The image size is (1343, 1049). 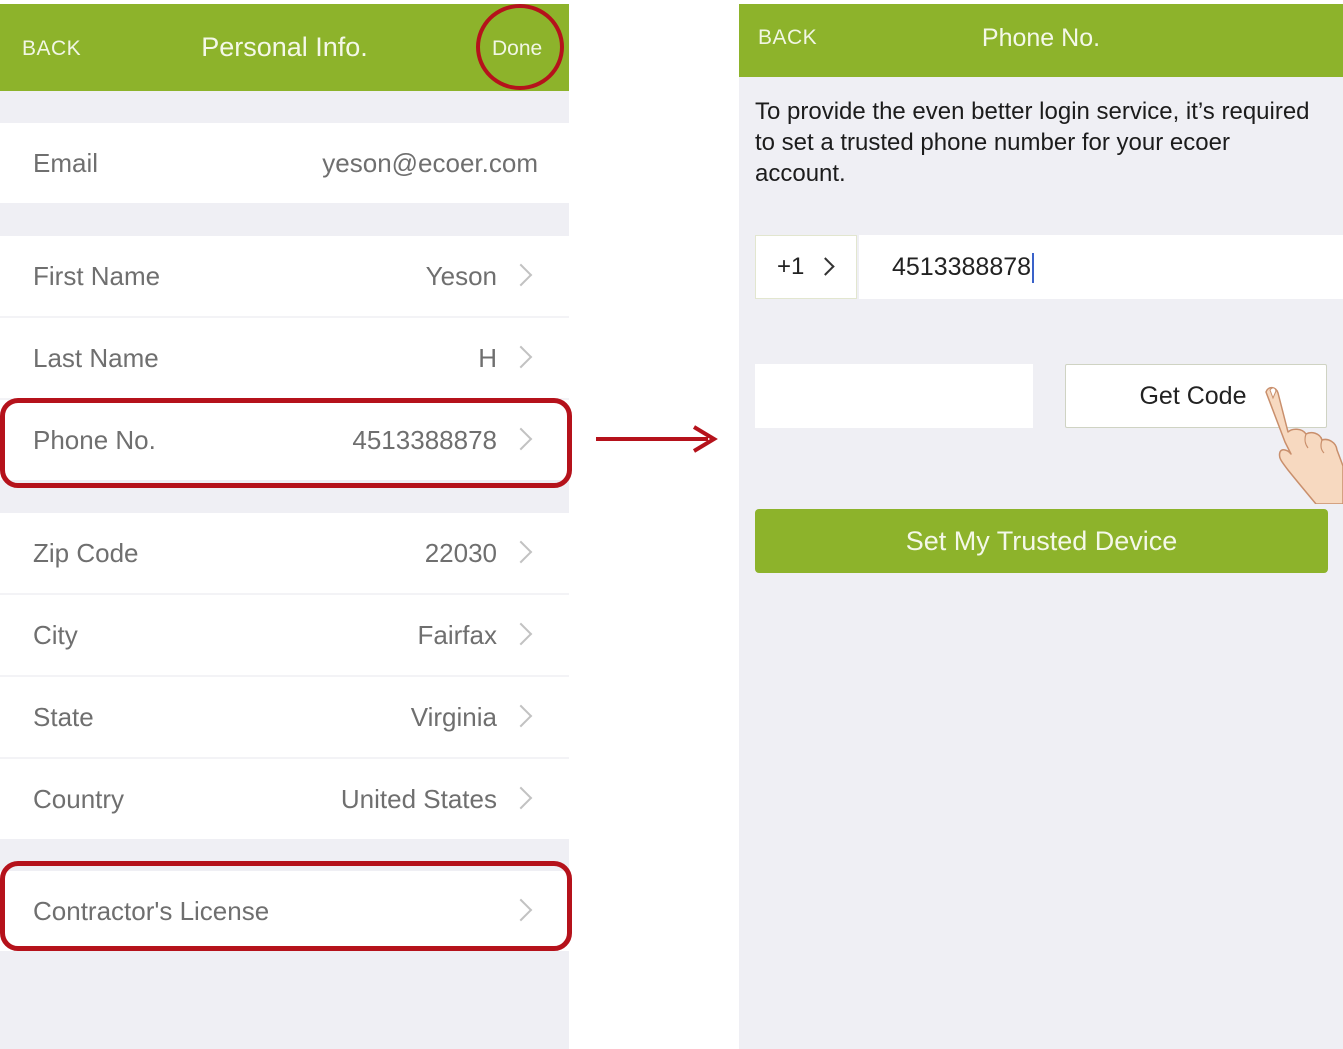 What do you see at coordinates (453, 717) in the screenshot?
I see `state-value: Virginia` at bounding box center [453, 717].